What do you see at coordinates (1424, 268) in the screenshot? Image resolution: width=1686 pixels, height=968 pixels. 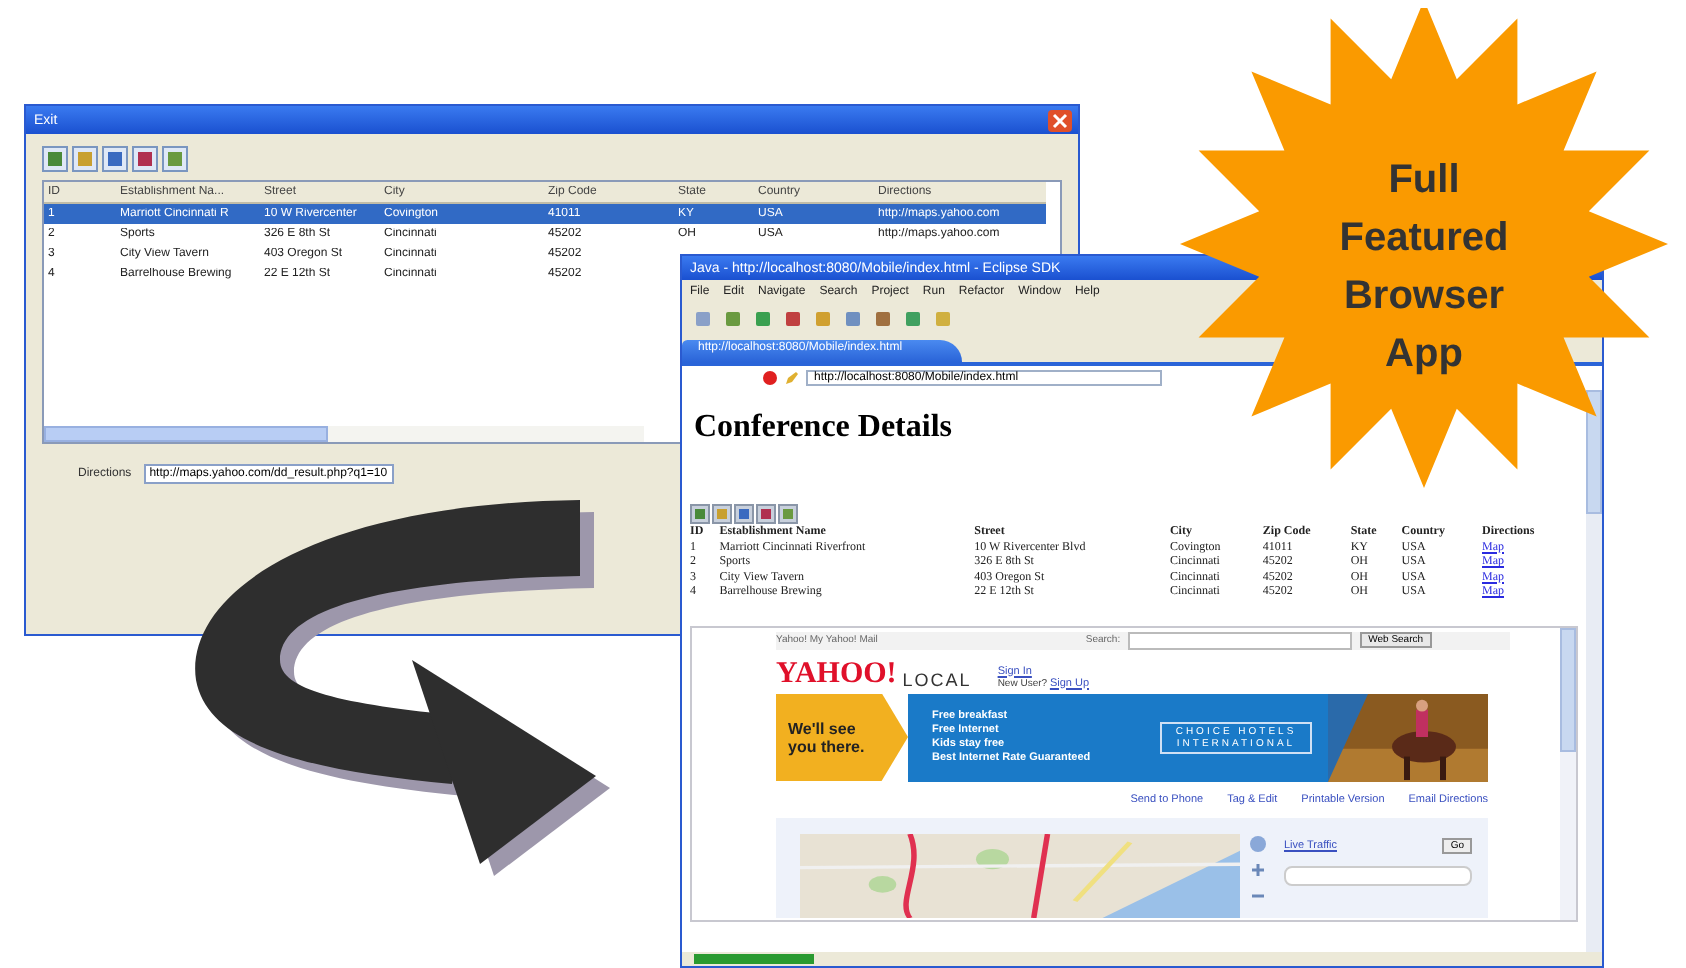 I see `starburst-text: Full Featured Browser App` at bounding box center [1424, 268].